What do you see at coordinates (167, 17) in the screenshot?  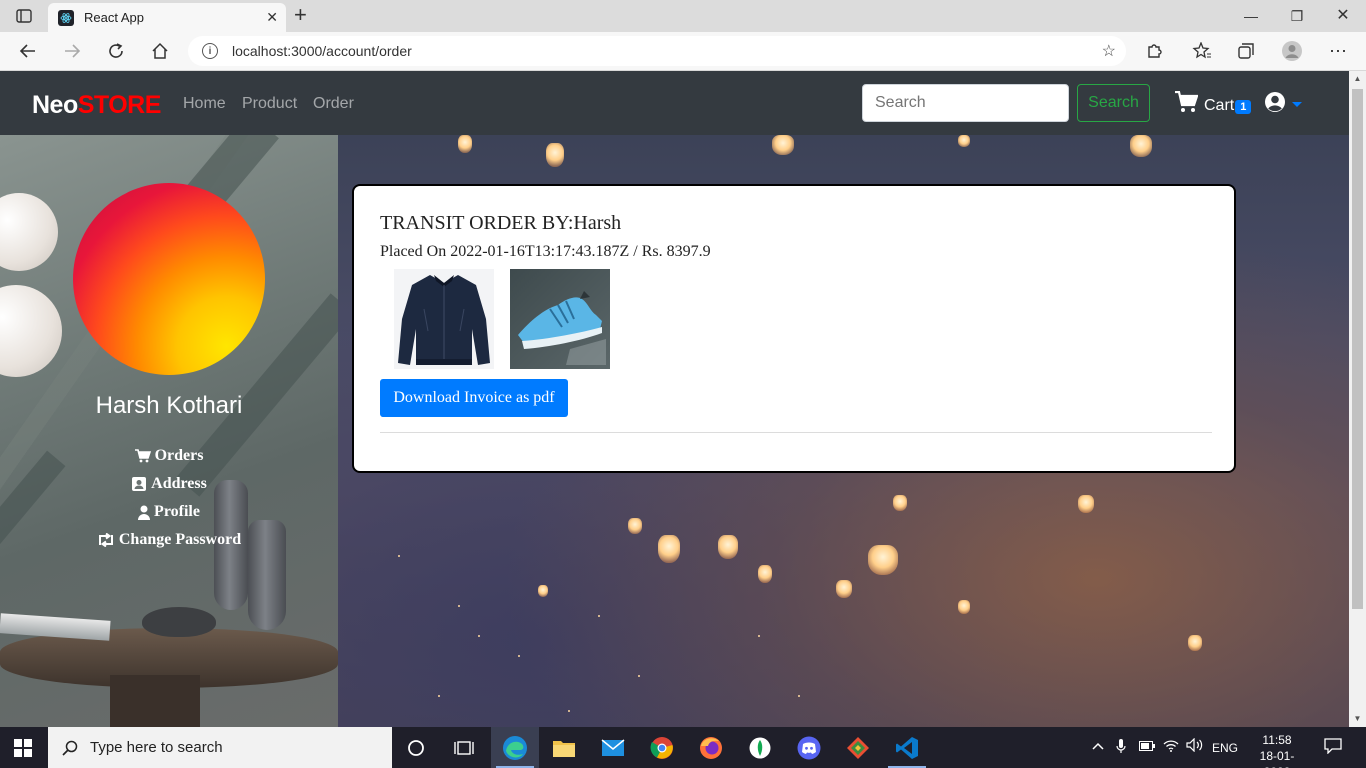 I see `browser-tab: React App ✕` at bounding box center [167, 17].